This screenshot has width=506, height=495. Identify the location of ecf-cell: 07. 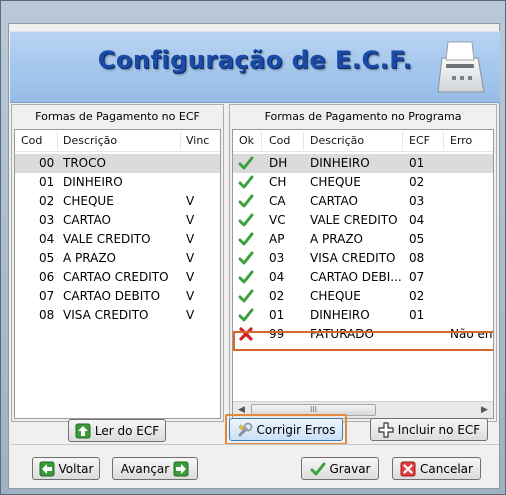
(417, 277).